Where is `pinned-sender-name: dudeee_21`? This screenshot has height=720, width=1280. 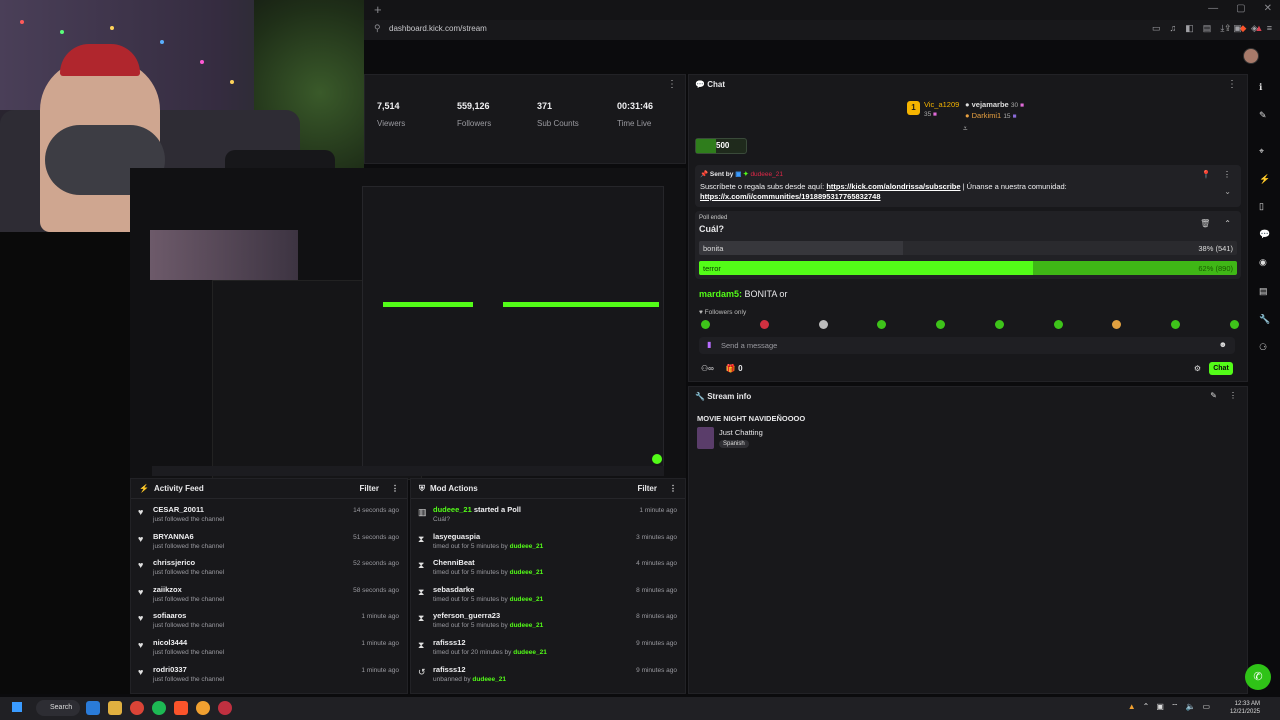
pinned-sender-name: dudeee_21 is located at coordinates (766, 174).